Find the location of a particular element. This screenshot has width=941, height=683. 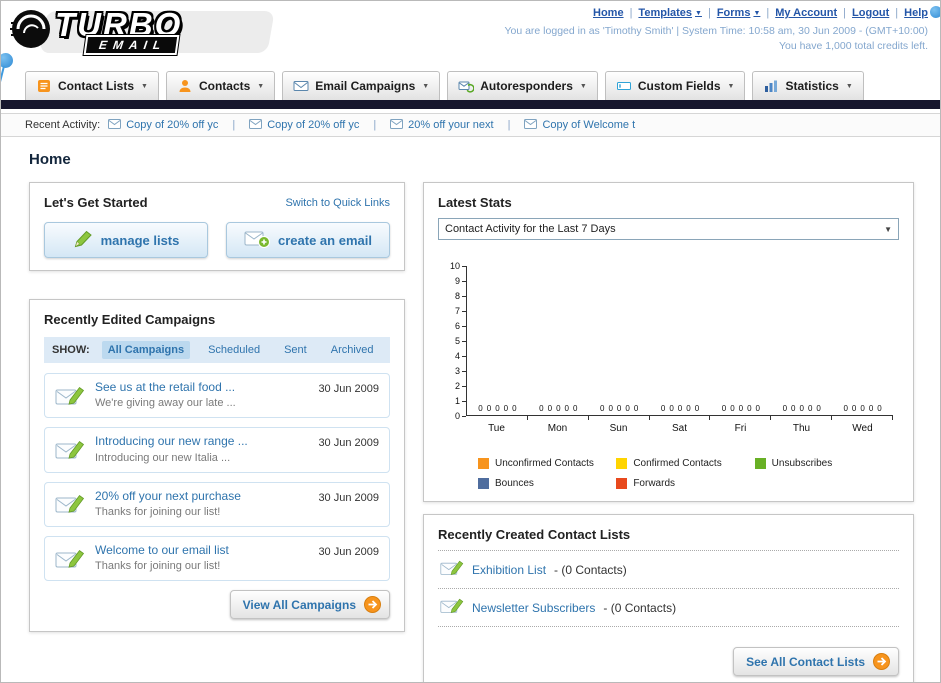

legend-label: Confirmed Contacts is located at coordinates (677, 463).